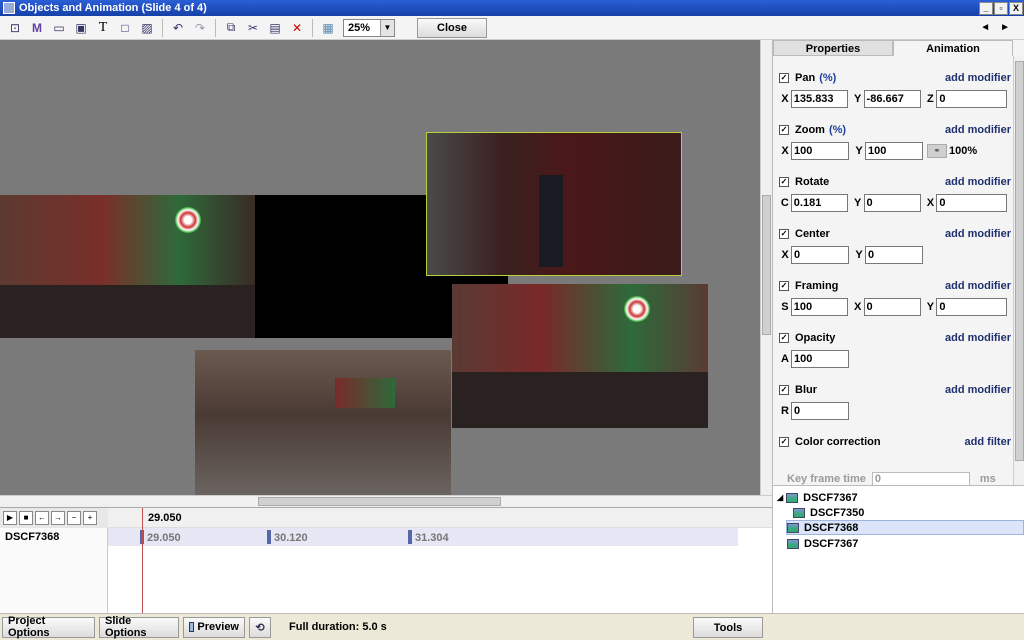  What do you see at coordinates (892, 203) in the screenshot?
I see `rotate-y-input: 0` at bounding box center [892, 203].